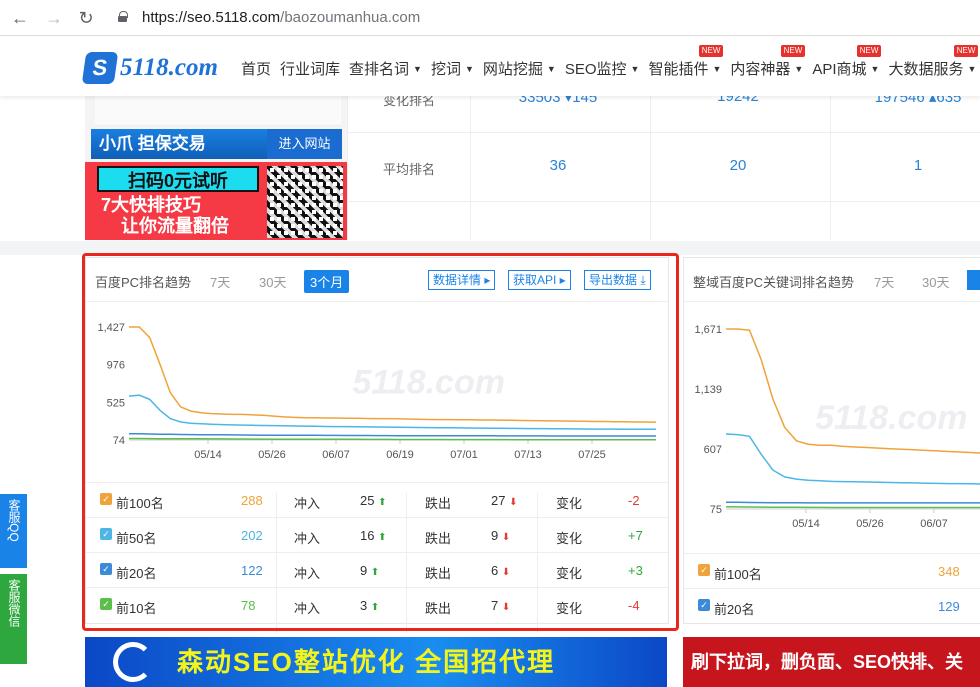  What do you see at coordinates (595, 69) in the screenshot?
I see `nav-item-label: SEO监控` at bounding box center [595, 69].